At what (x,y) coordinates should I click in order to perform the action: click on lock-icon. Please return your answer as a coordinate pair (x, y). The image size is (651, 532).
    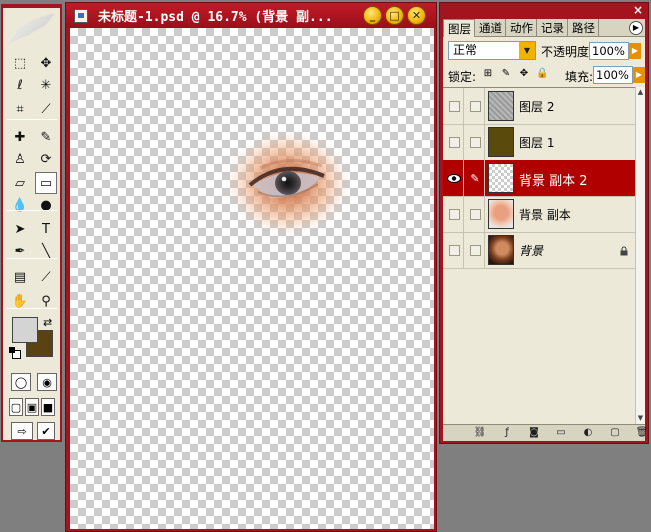
    Looking at the image, I should click on (624, 250).